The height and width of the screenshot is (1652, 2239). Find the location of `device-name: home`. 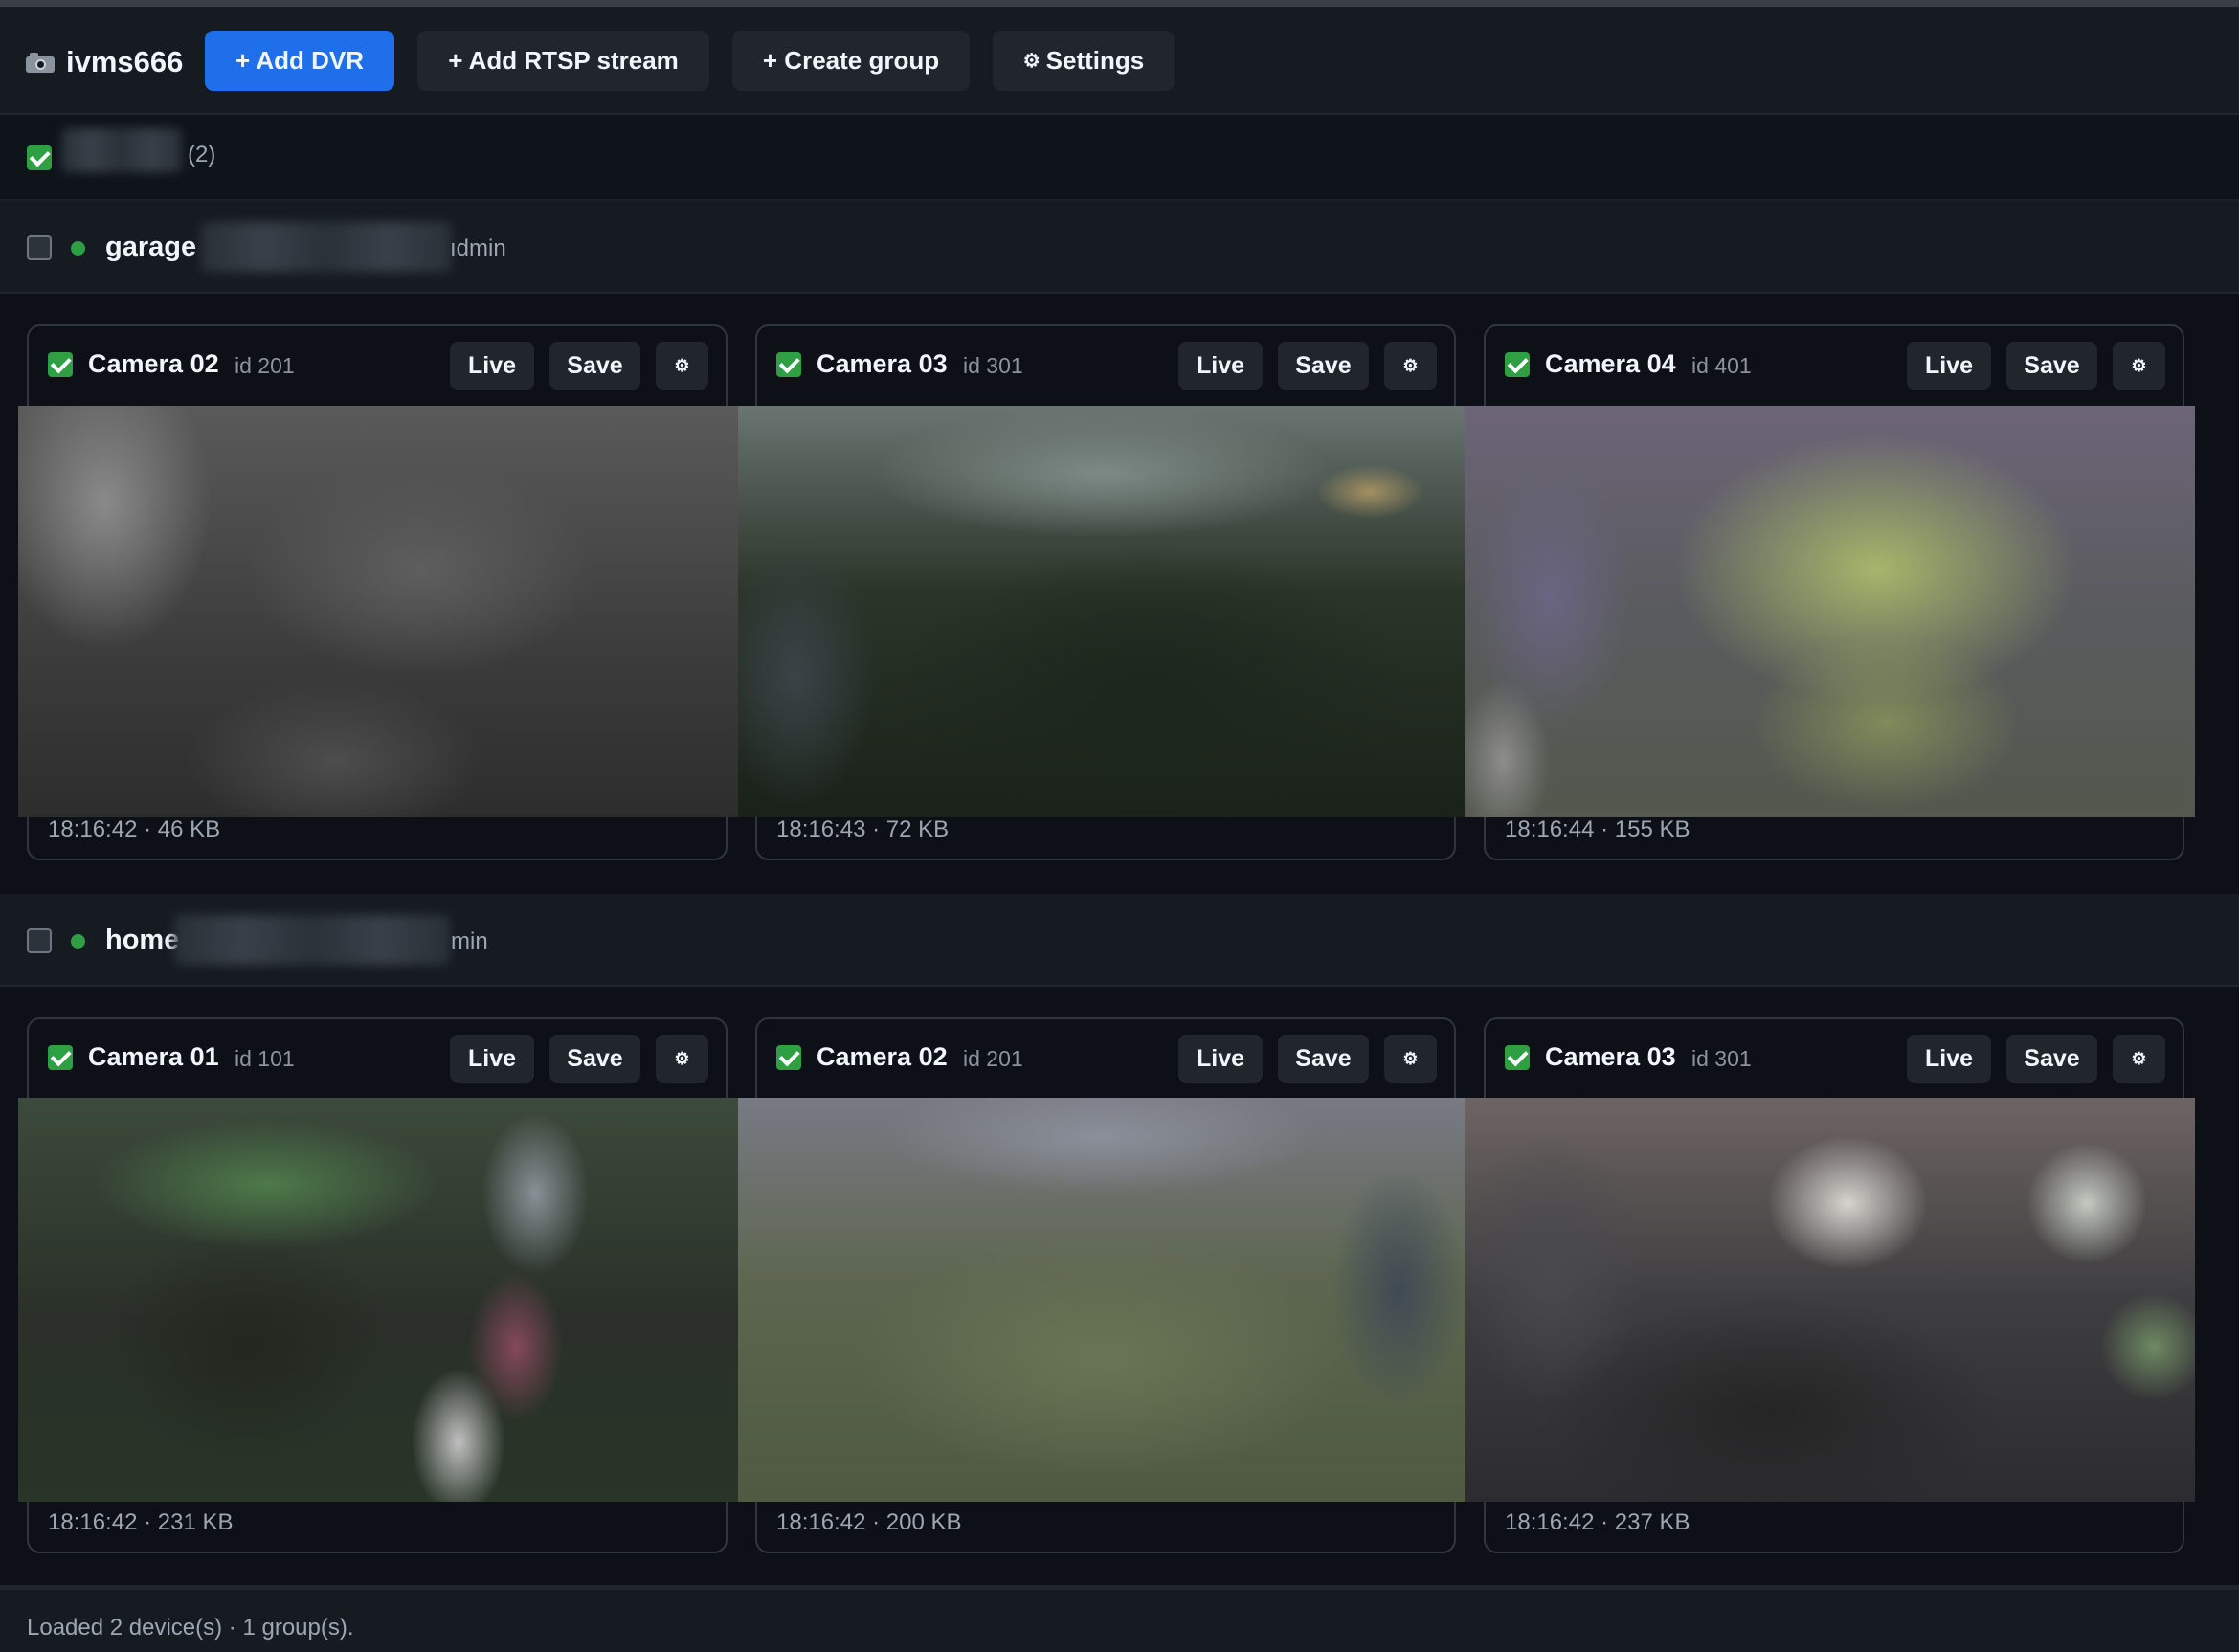

device-name: home is located at coordinates (142, 940).